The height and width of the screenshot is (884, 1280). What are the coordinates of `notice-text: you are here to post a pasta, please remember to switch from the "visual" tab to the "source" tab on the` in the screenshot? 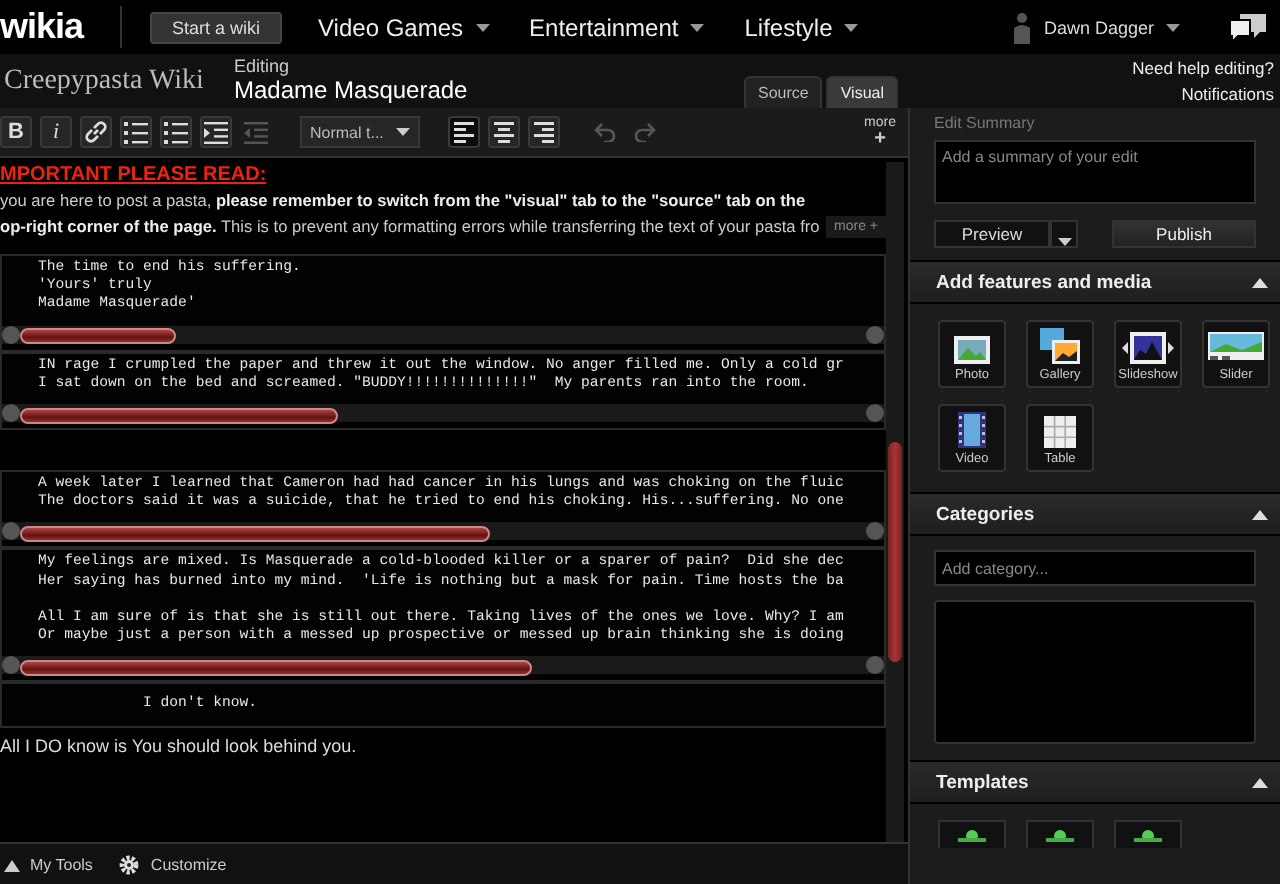 It's located at (403, 201).